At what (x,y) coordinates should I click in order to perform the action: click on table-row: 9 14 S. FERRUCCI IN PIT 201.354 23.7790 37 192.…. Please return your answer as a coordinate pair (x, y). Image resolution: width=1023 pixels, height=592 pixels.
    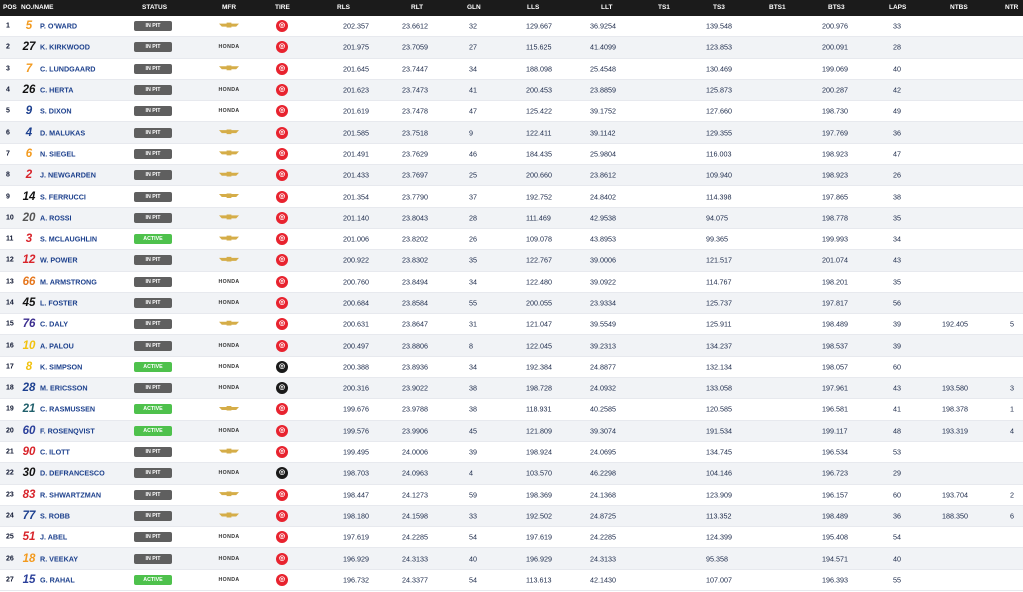
    Looking at the image, I should click on (511, 197).